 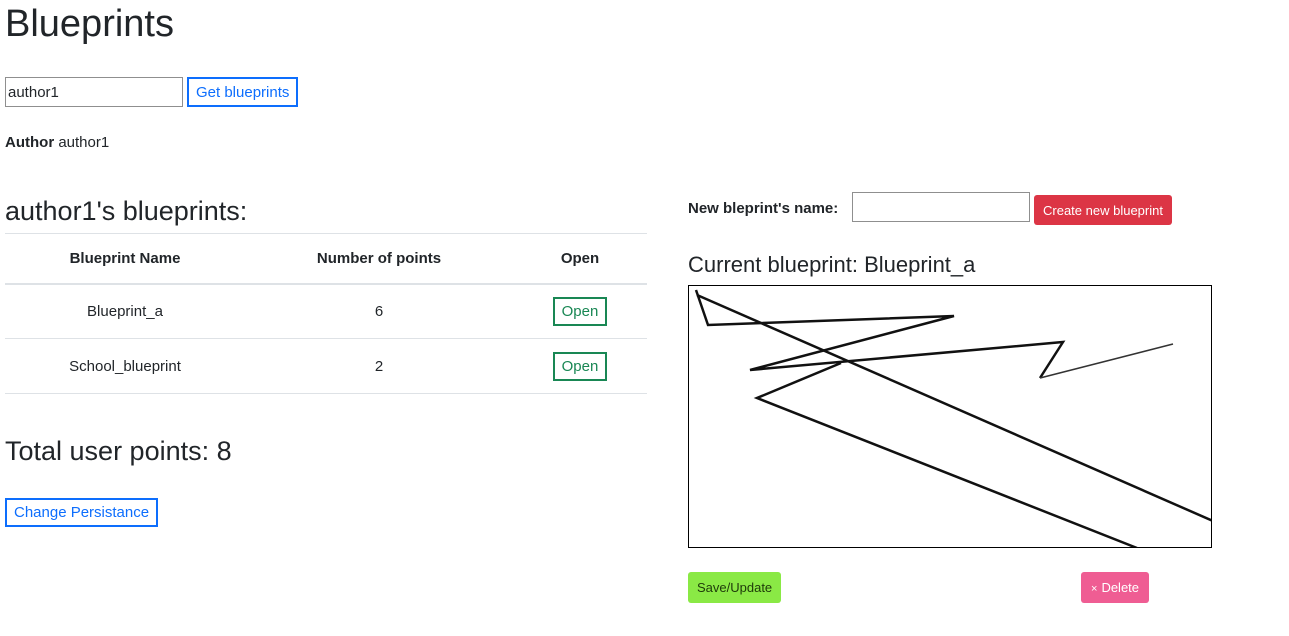 What do you see at coordinates (125, 311) in the screenshot?
I see `blueprint-name-cell: Blueprint_a` at bounding box center [125, 311].